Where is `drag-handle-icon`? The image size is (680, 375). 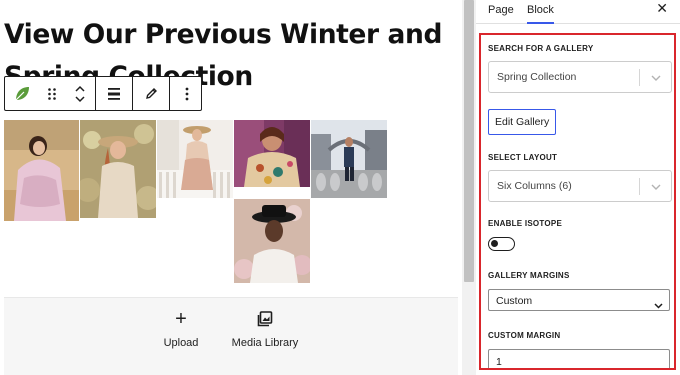
drag-handle-icon is located at coordinates (52, 93).